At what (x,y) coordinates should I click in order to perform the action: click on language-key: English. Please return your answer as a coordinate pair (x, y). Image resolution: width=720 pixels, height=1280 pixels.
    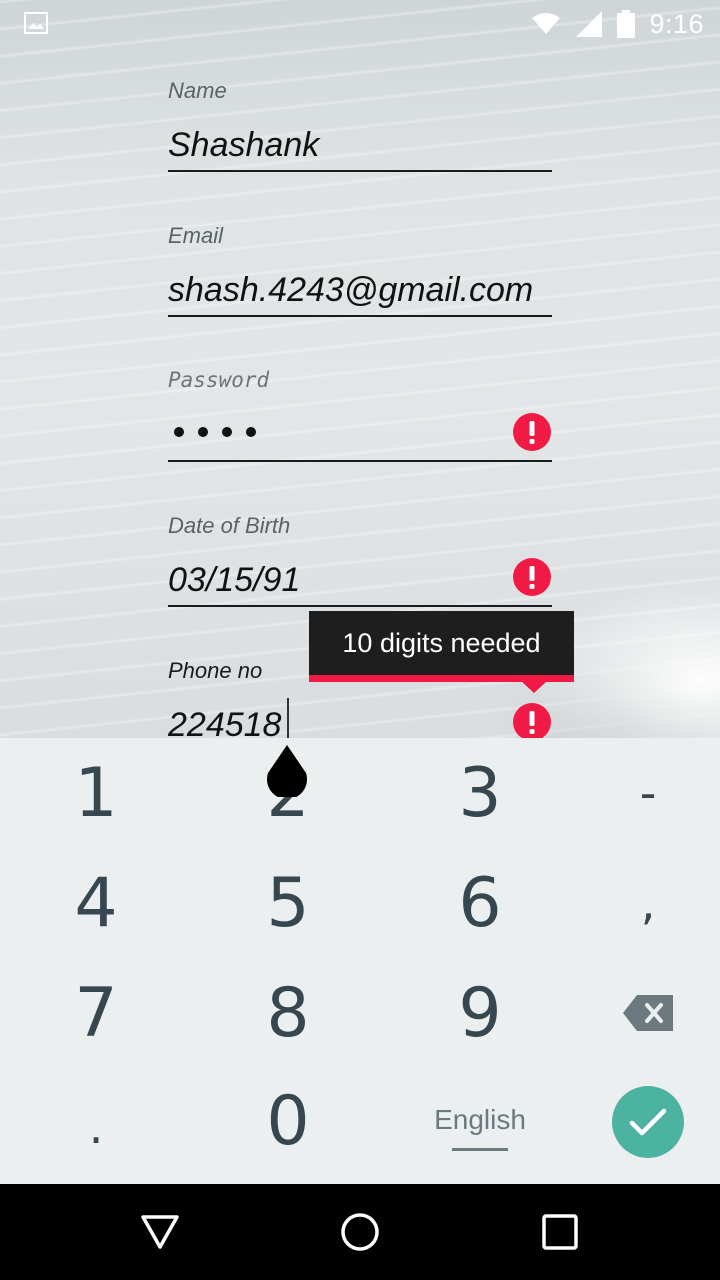
    Looking at the image, I should click on (480, 1127).